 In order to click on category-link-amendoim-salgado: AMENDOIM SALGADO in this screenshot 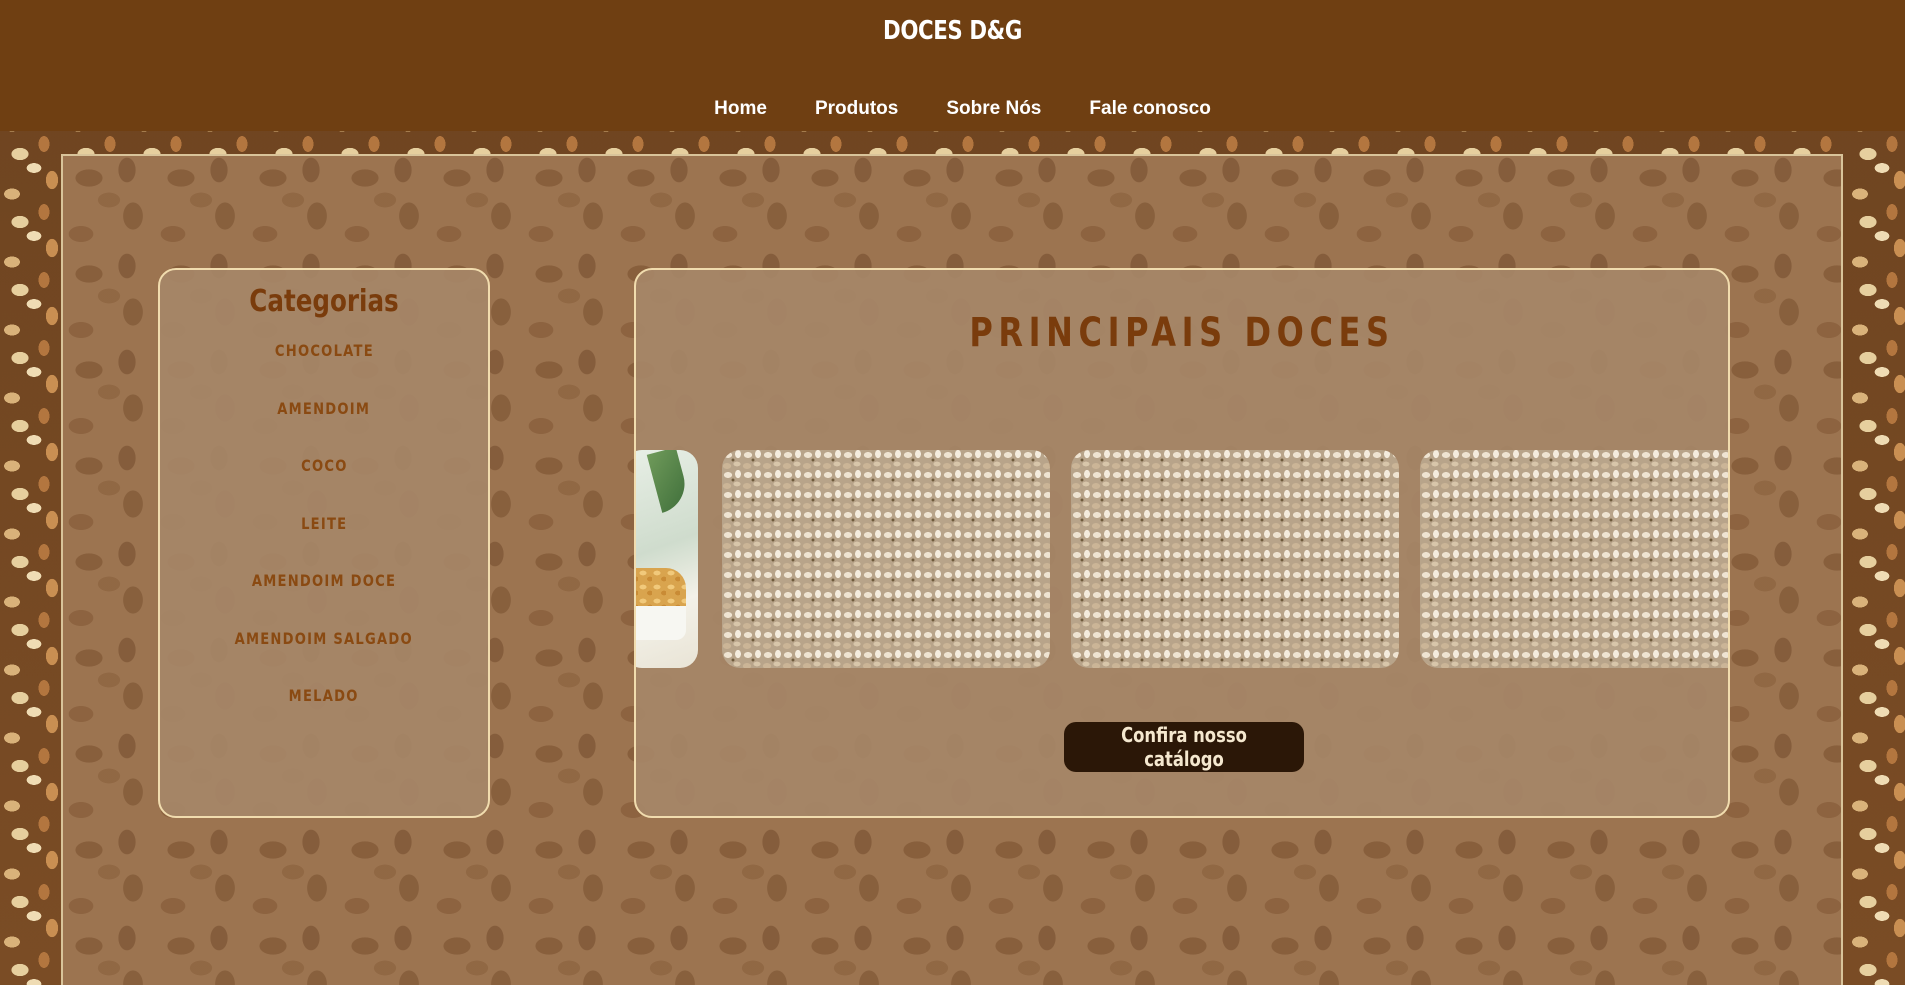, I will do `click(324, 639)`.